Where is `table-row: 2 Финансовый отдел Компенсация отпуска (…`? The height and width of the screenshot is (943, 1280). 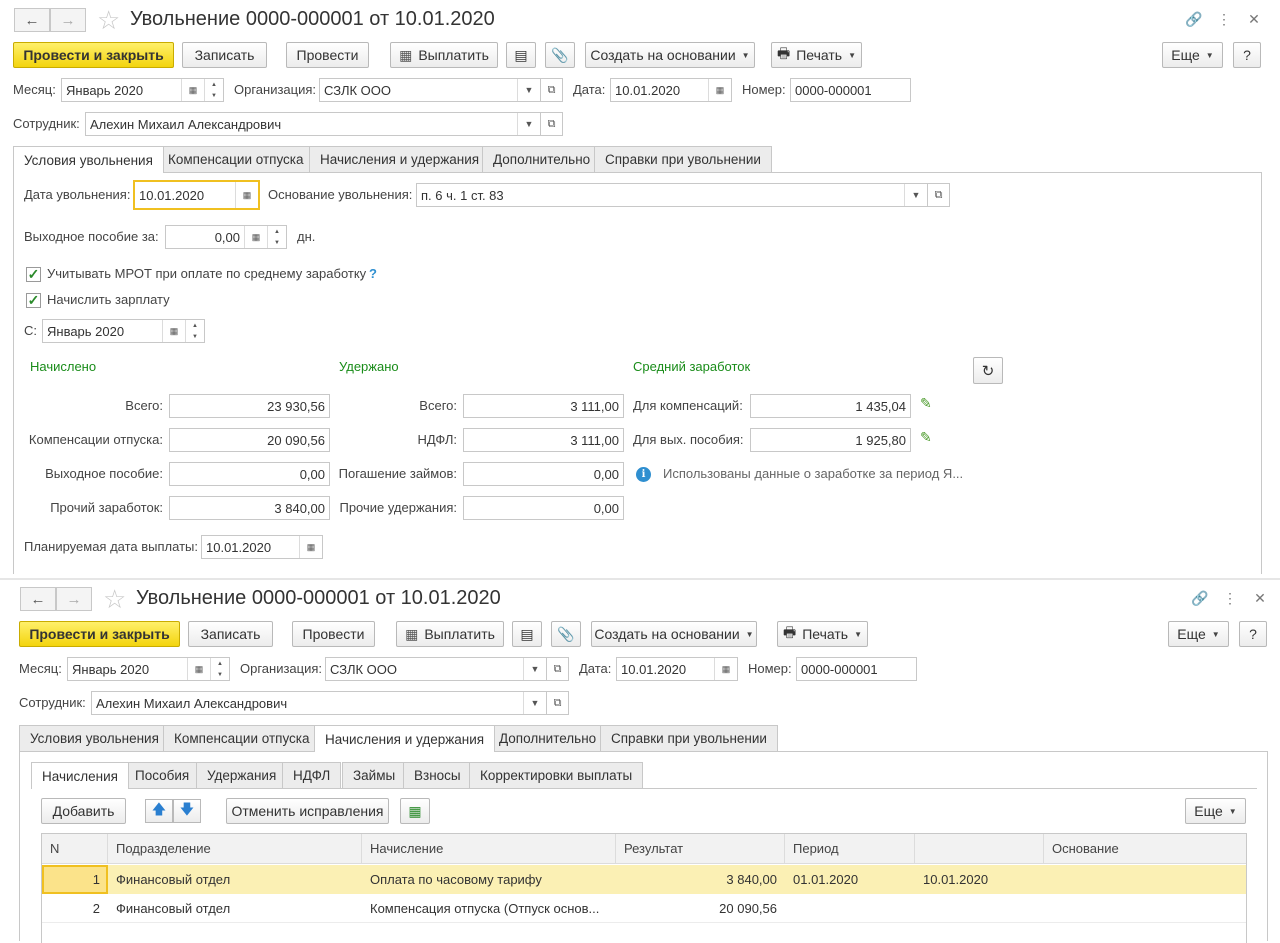
table-row: 2 Финансовый отдел Компенсация отпуска (… is located at coordinates (644, 908).